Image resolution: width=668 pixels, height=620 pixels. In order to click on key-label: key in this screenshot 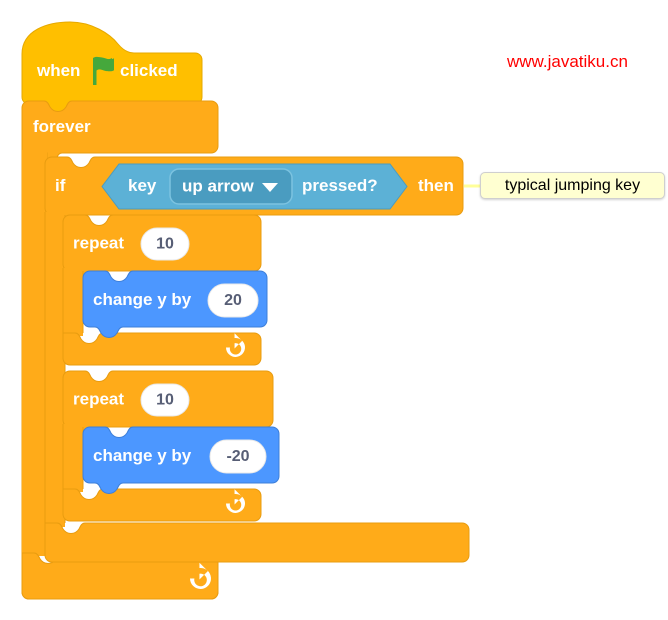, I will do `click(142, 185)`.